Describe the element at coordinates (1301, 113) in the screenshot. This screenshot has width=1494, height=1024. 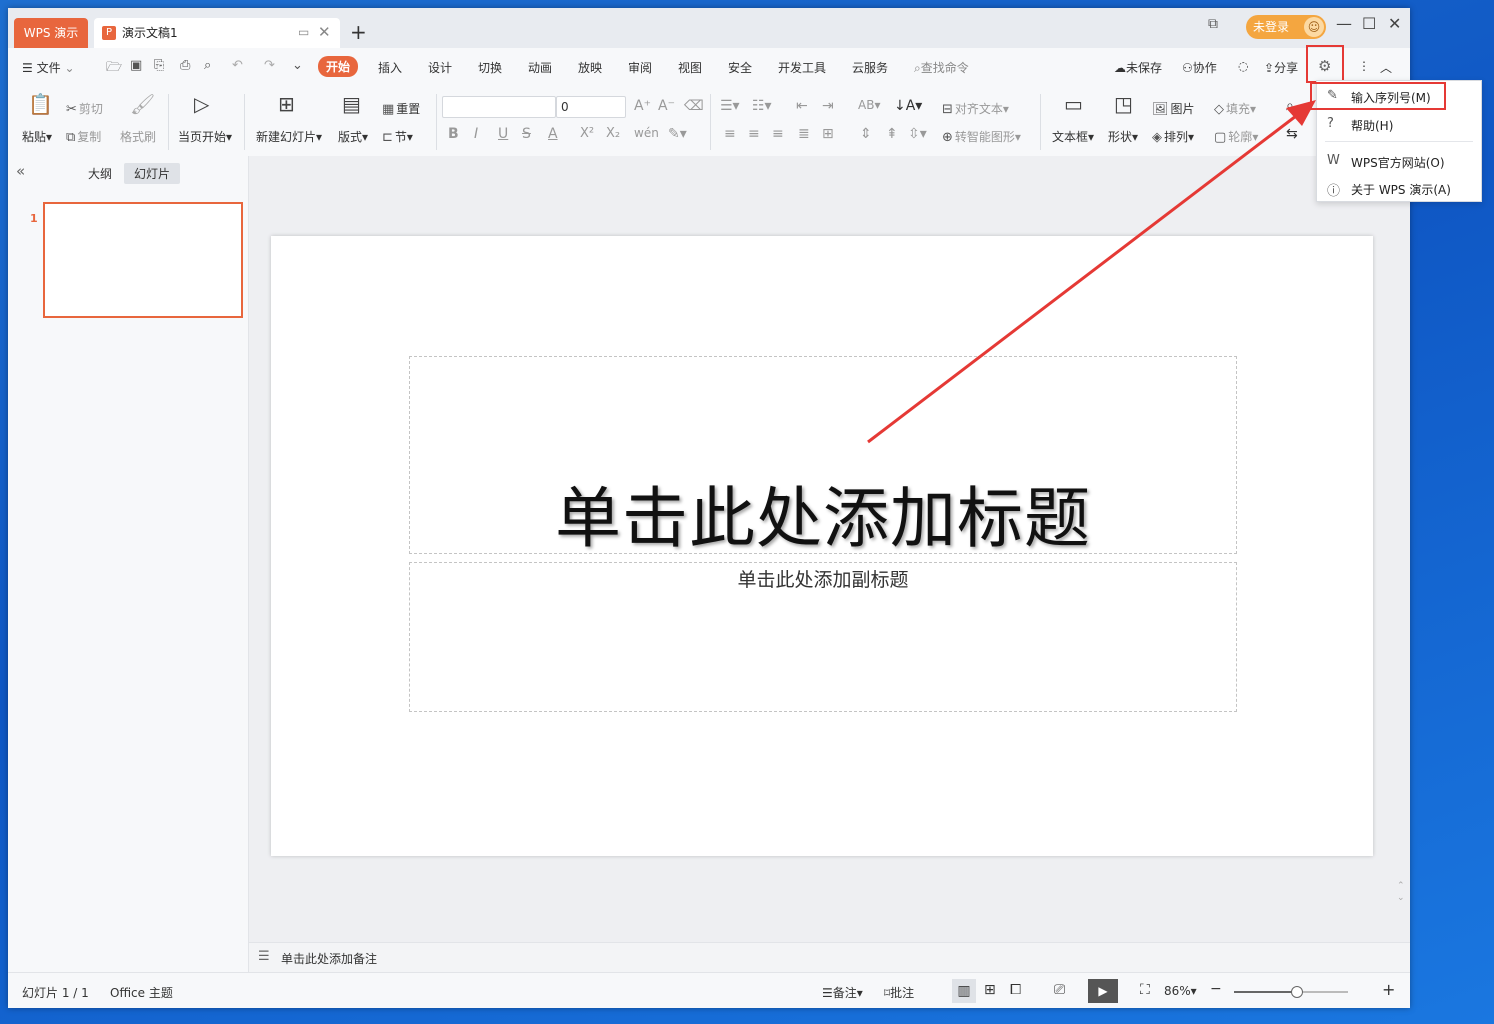
I see `arrow-head` at that location.